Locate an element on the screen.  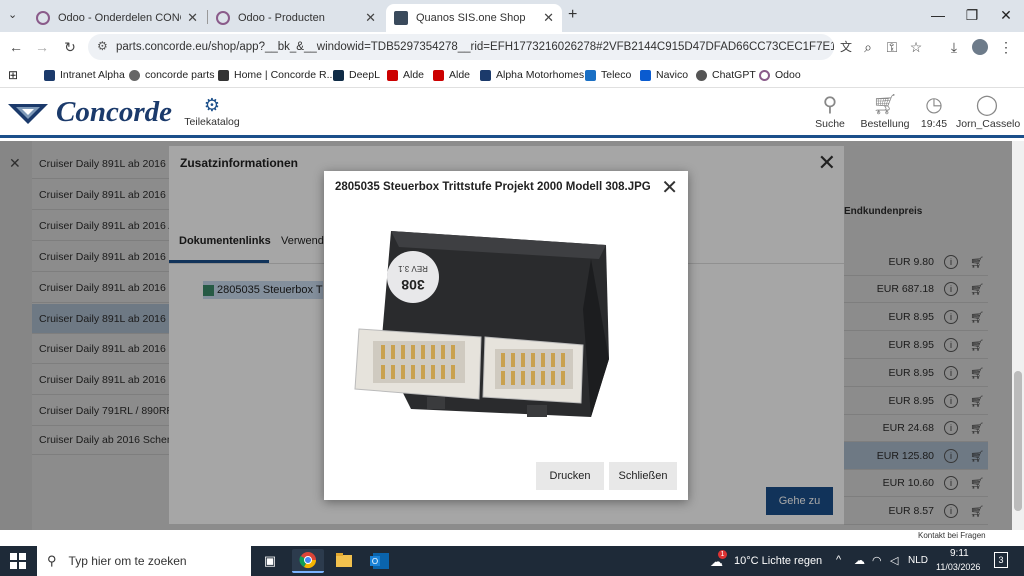
chrome-icon is located at coordinates (308, 561).